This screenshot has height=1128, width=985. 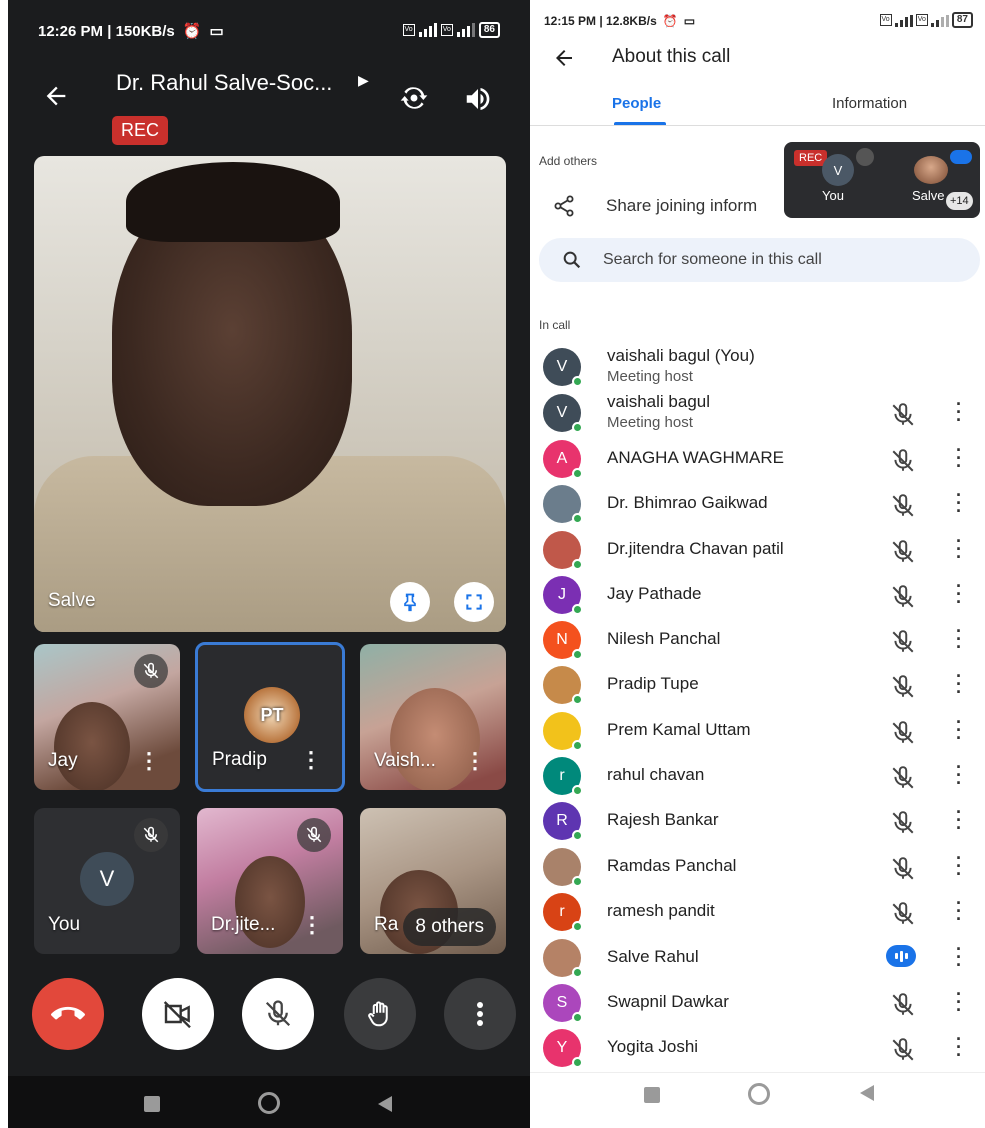 What do you see at coordinates (233, 202) in the screenshot?
I see `video-hair` at bounding box center [233, 202].